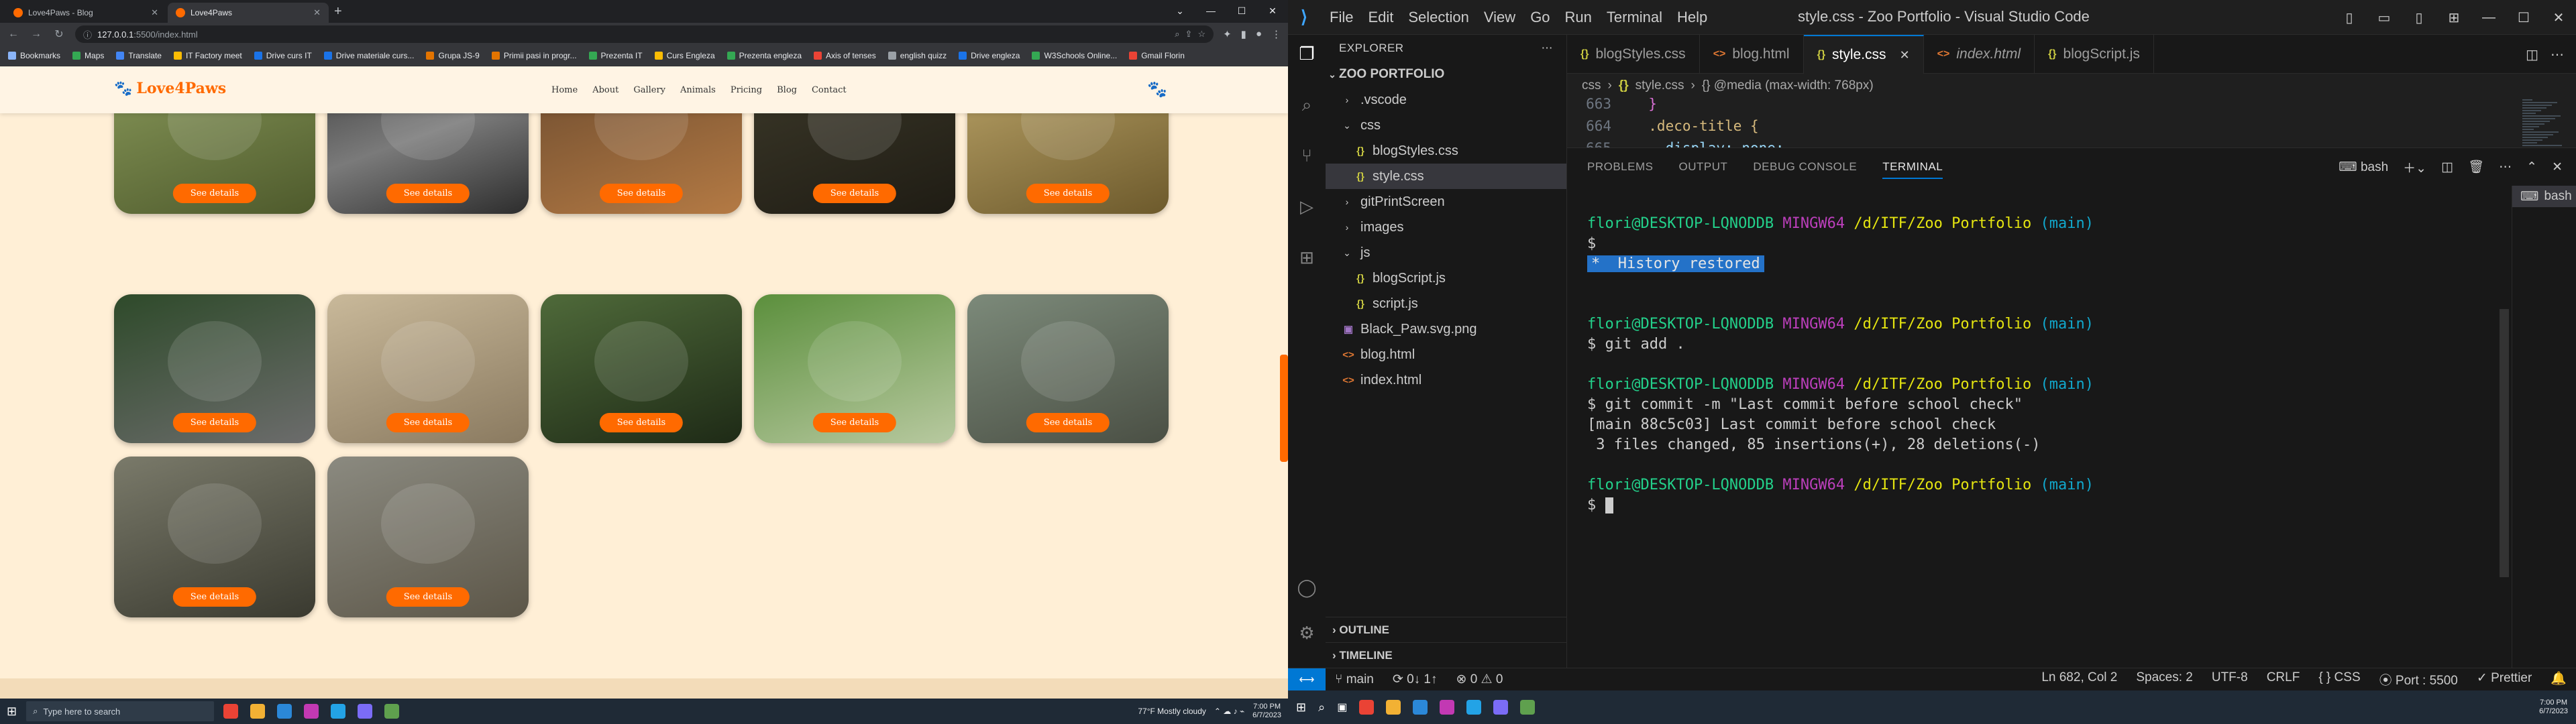 The width and height of the screenshot is (2576, 724). What do you see at coordinates (1692, 17) in the screenshot?
I see `menu-help: Help` at bounding box center [1692, 17].